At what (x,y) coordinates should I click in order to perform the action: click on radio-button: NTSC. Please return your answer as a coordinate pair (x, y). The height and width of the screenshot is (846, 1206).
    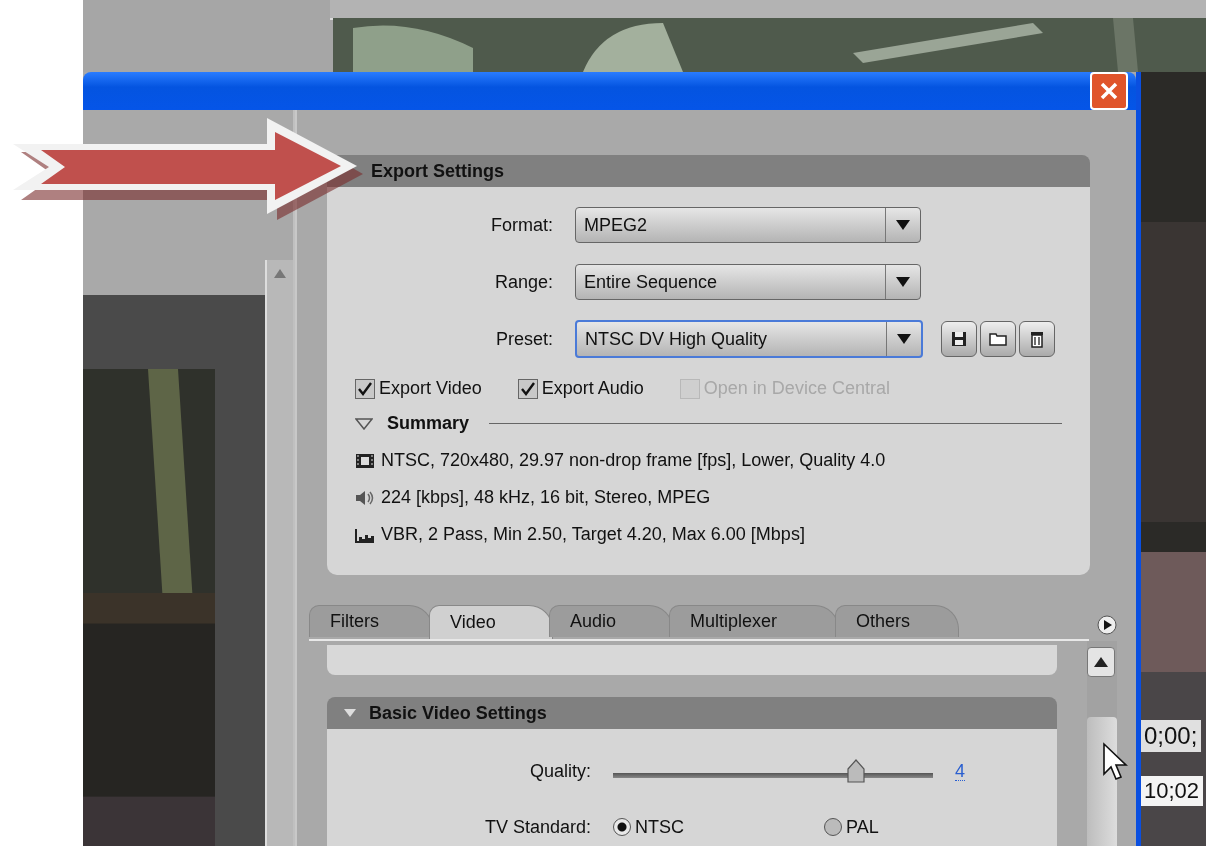
    Looking at the image, I should click on (648, 827).